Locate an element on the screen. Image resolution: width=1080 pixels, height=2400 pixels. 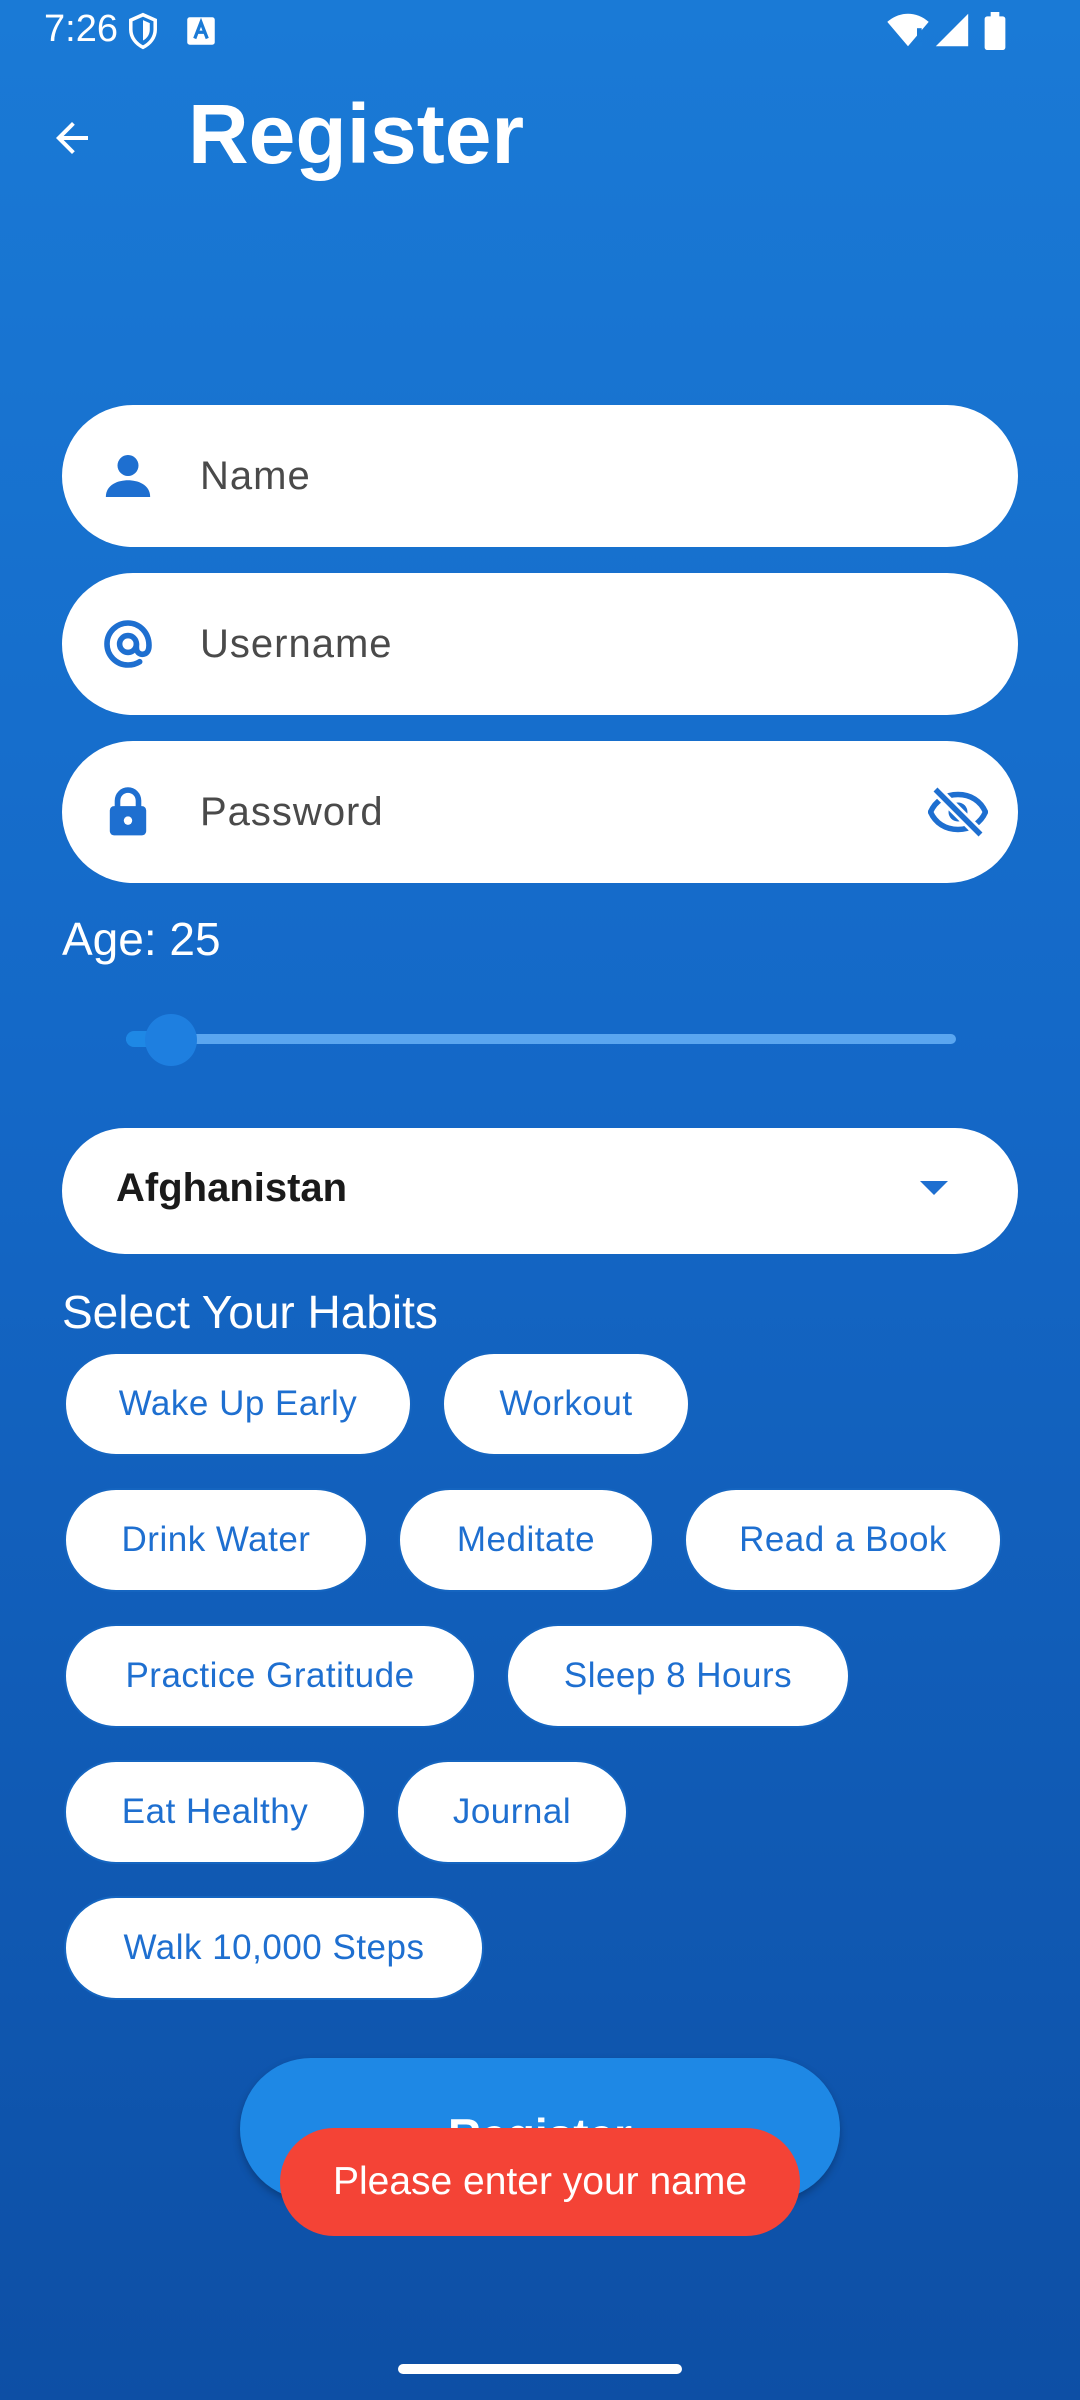
username-field is located at coordinates (540, 644).